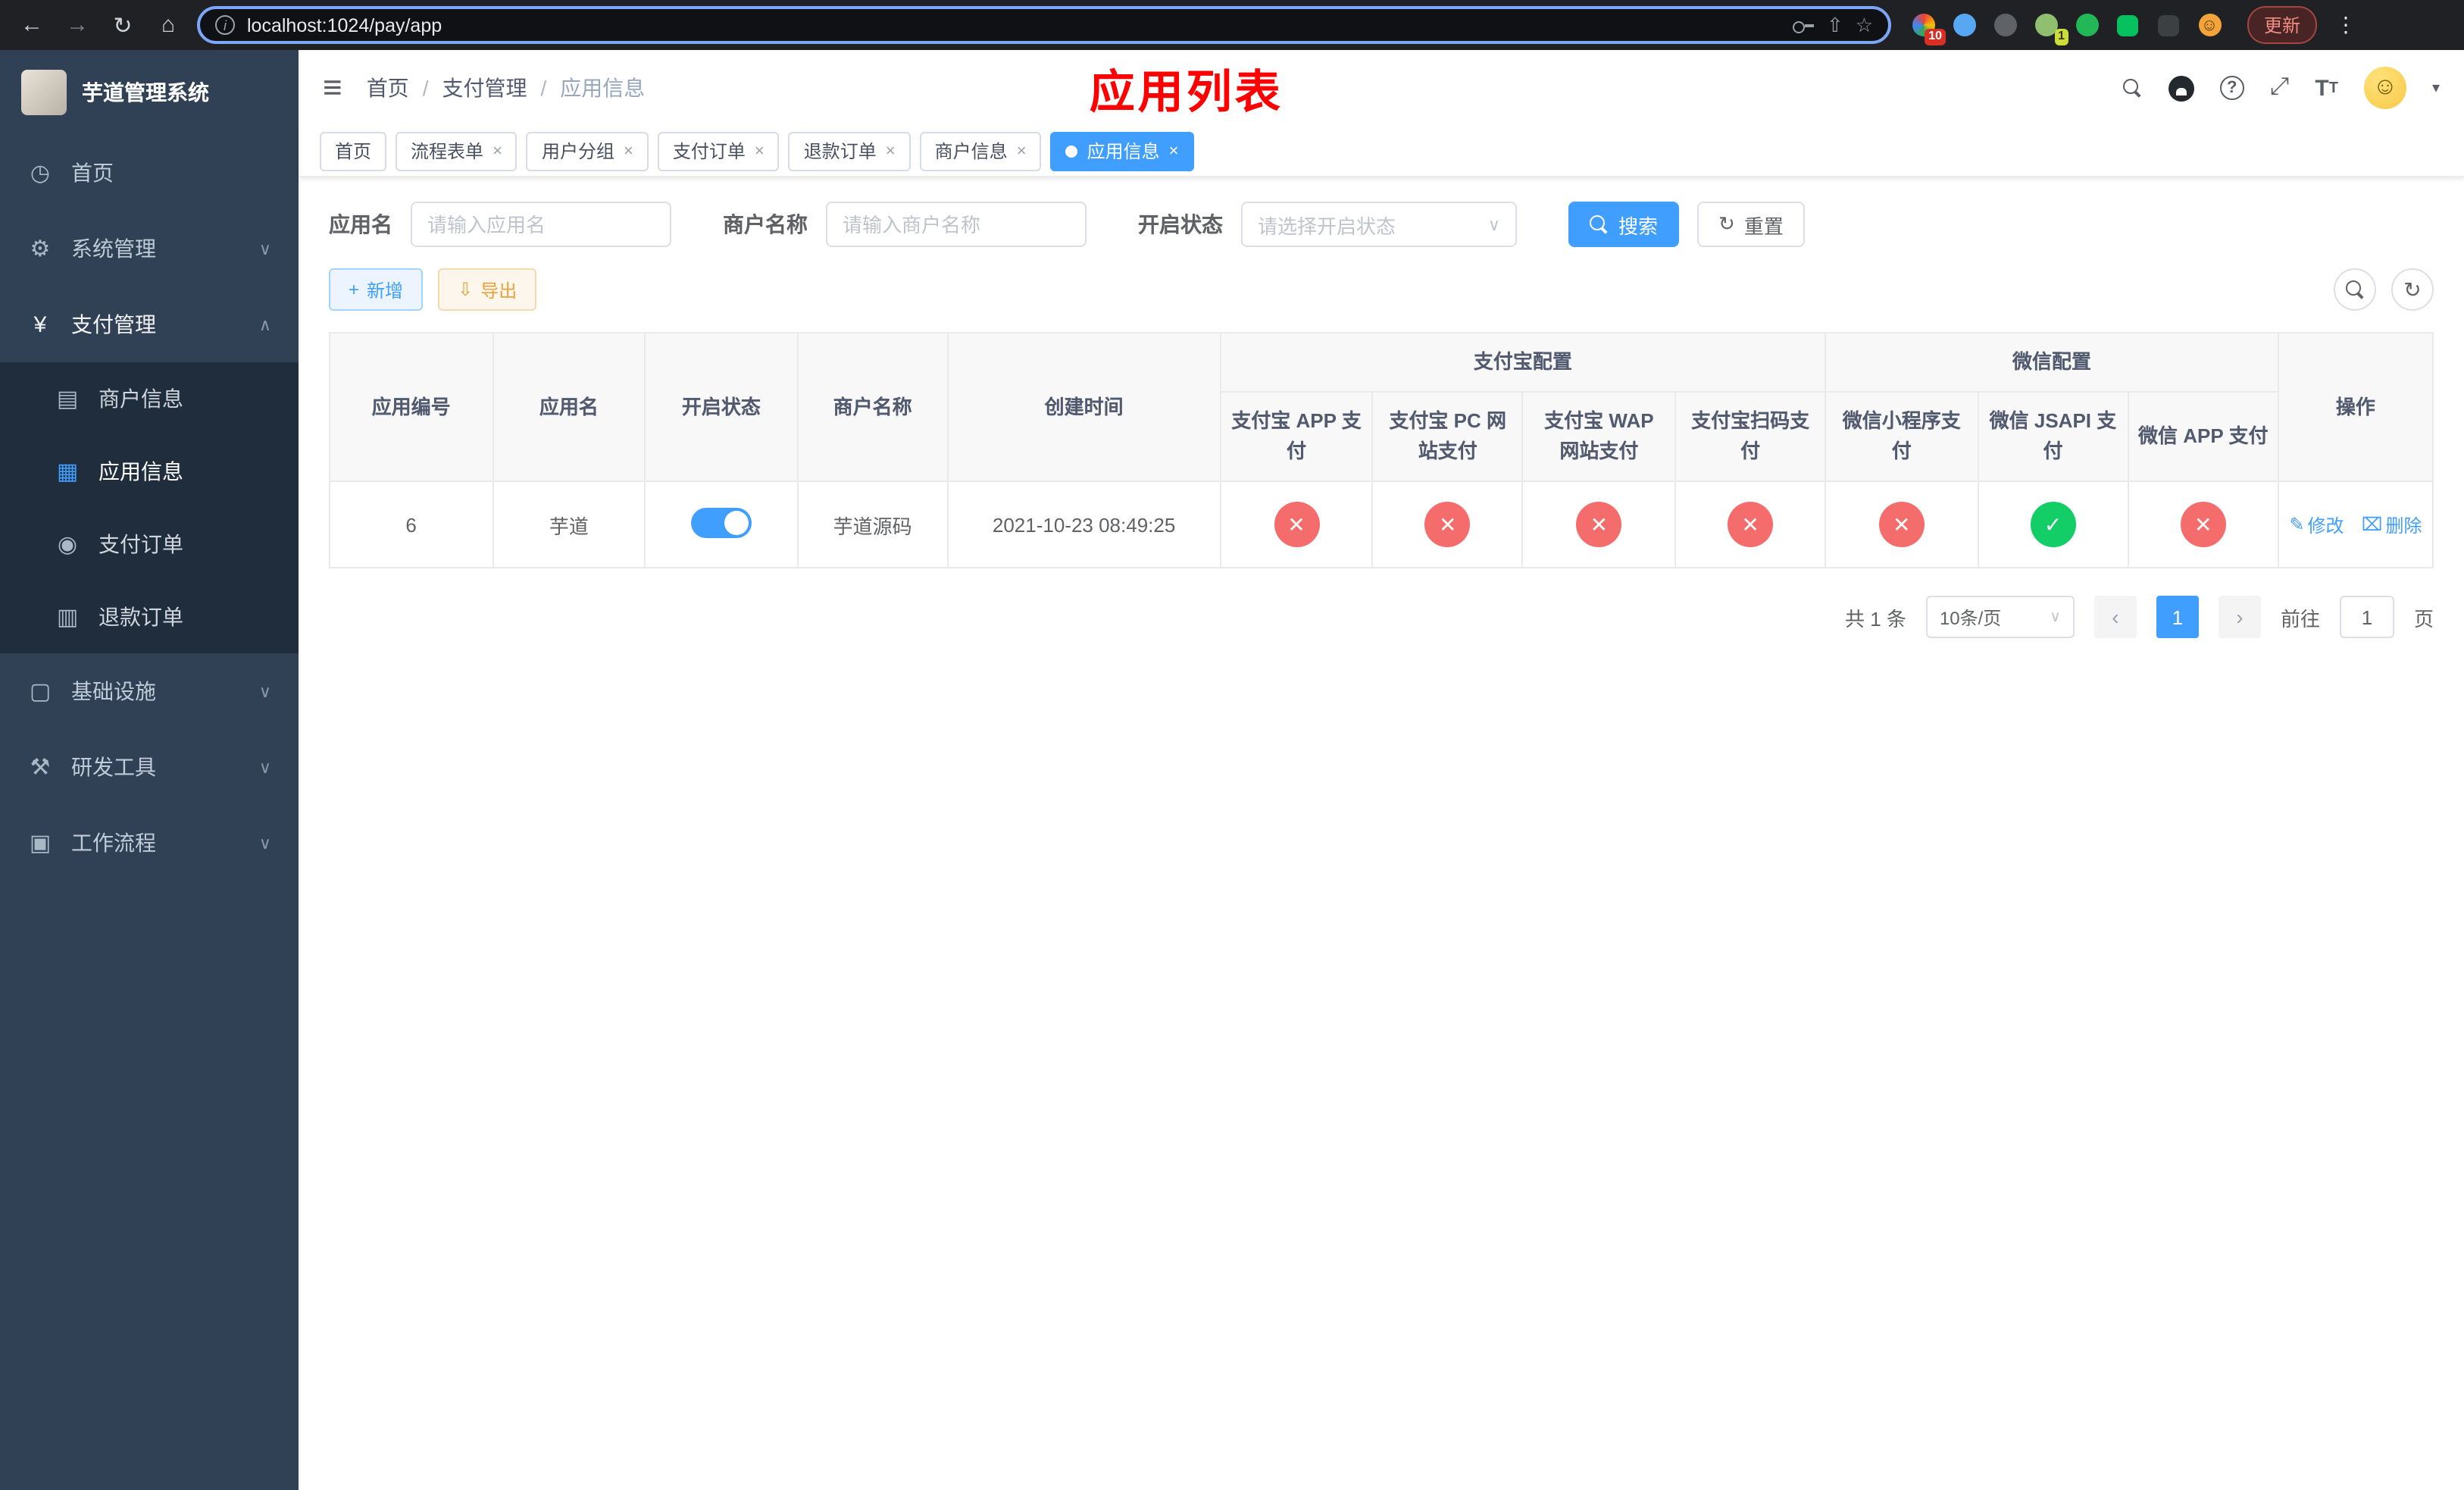  What do you see at coordinates (149, 544) in the screenshot?
I see `sidebar-item-pay-order: ◉ 支付订单` at bounding box center [149, 544].